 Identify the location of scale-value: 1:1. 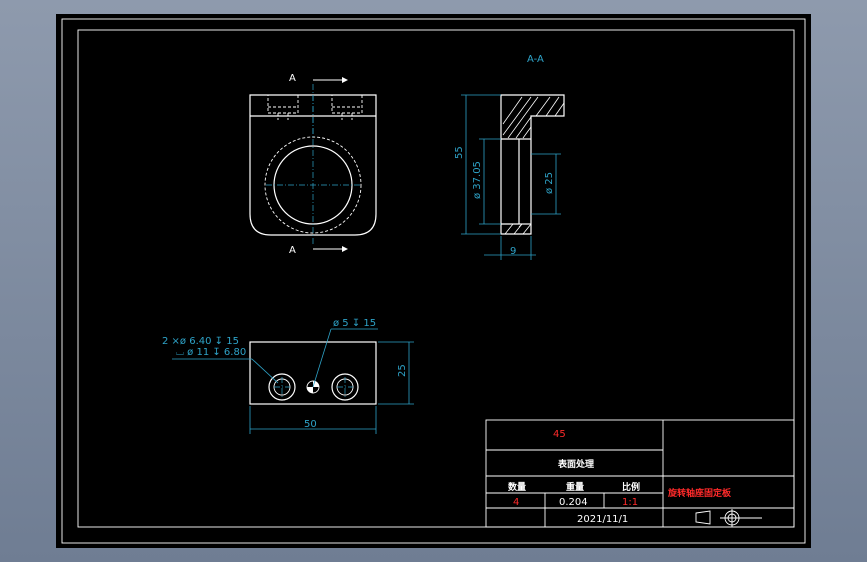
(630, 502).